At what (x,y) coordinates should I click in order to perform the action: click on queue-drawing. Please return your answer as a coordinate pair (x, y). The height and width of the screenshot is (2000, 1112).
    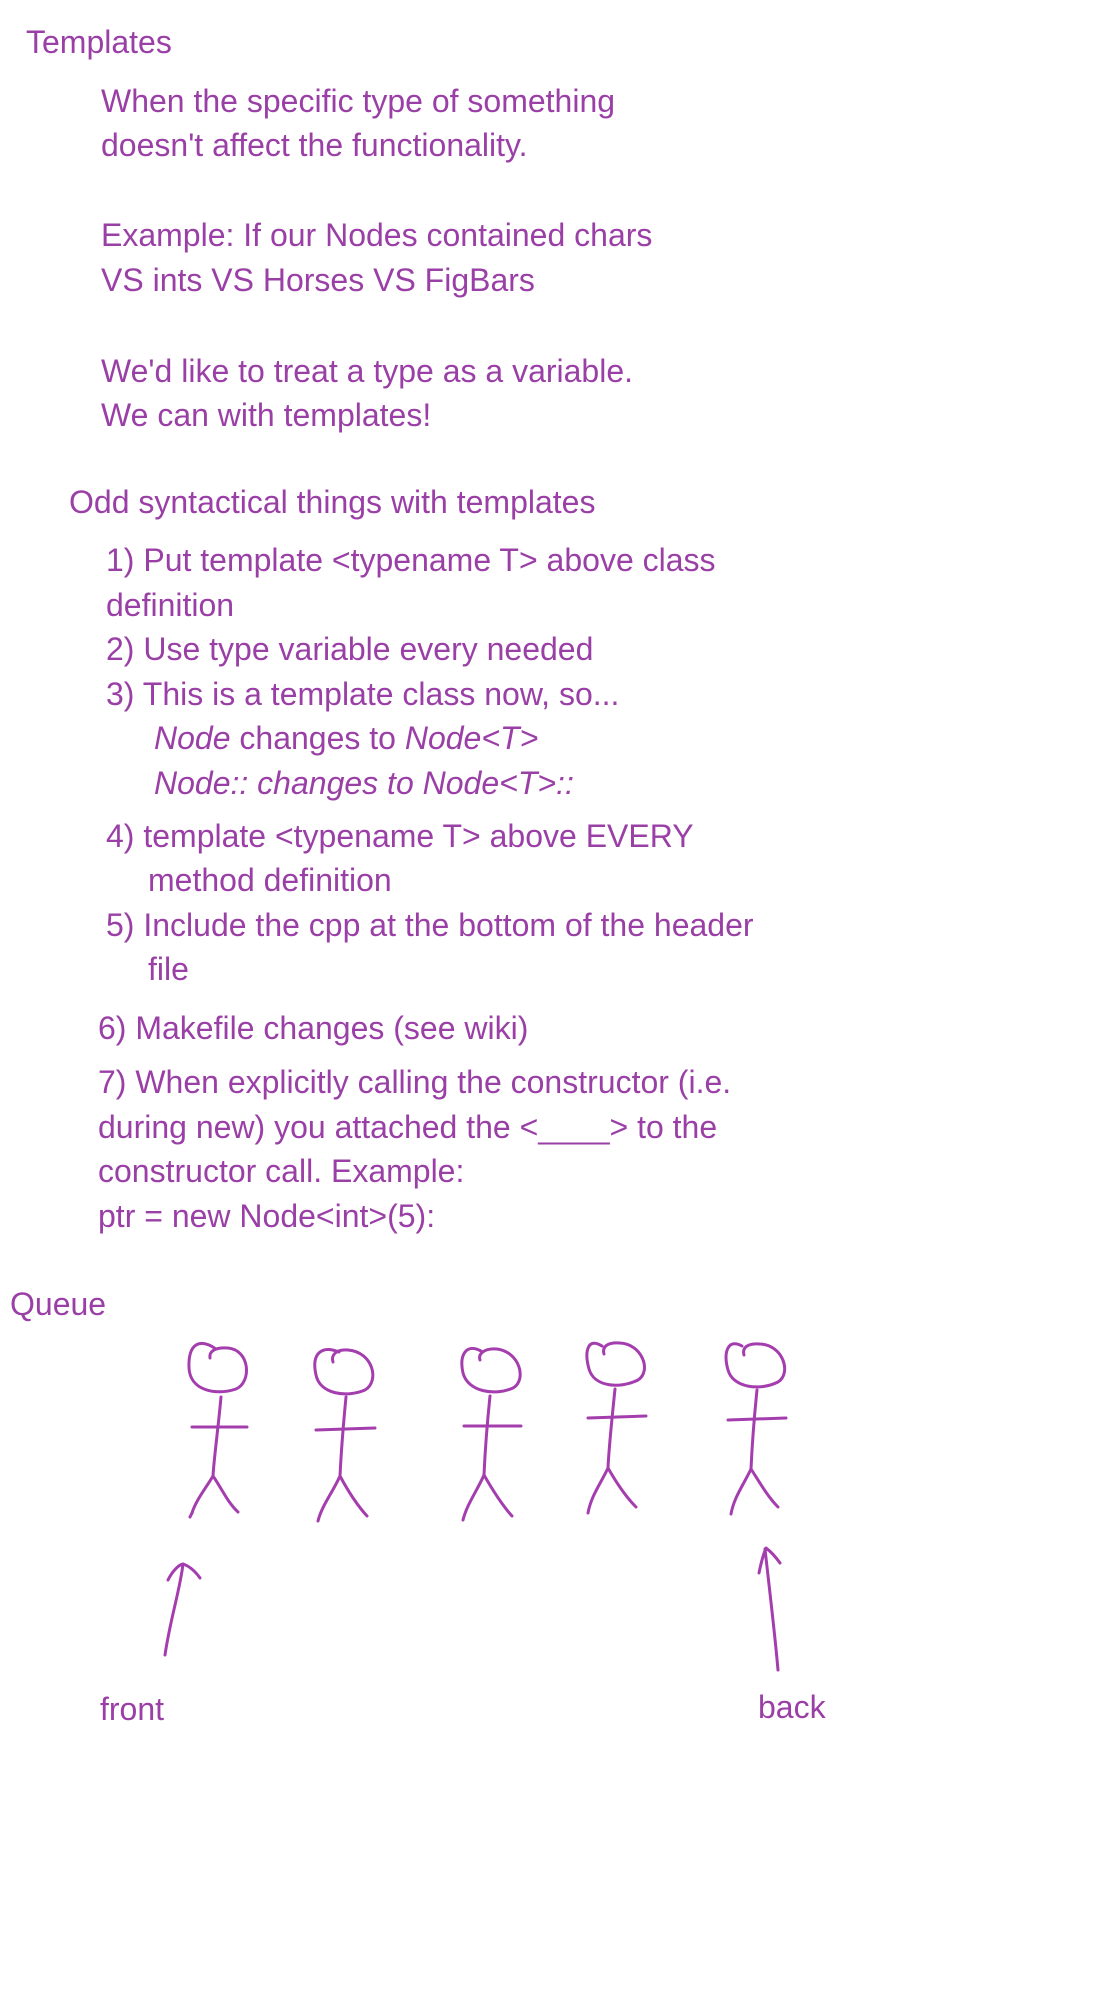
    Looking at the image, I should click on (475, 1506).